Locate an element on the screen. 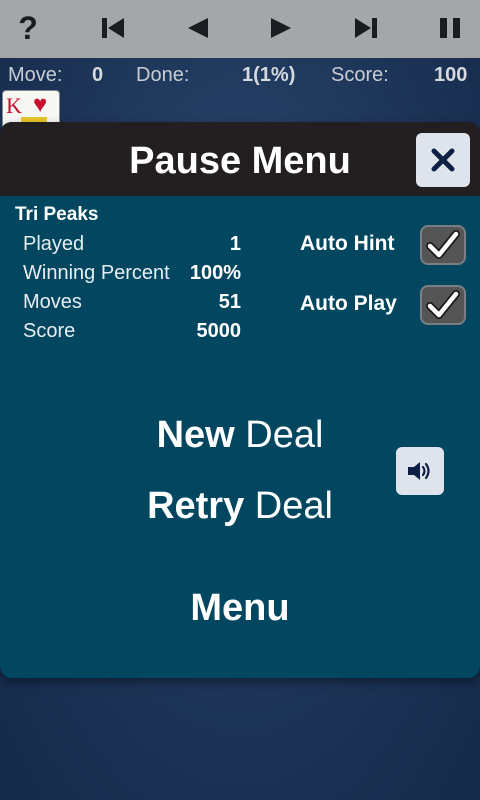 Image resolution: width=480 pixels, height=800 pixels. done-label: Done: is located at coordinates (163, 75).